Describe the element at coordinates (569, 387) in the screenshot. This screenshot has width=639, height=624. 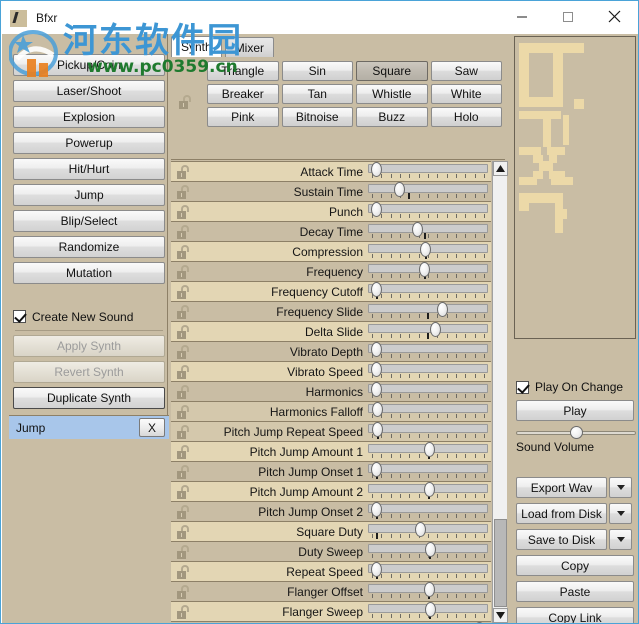
I see `play-on-change-checkbox: Play On Change` at that location.